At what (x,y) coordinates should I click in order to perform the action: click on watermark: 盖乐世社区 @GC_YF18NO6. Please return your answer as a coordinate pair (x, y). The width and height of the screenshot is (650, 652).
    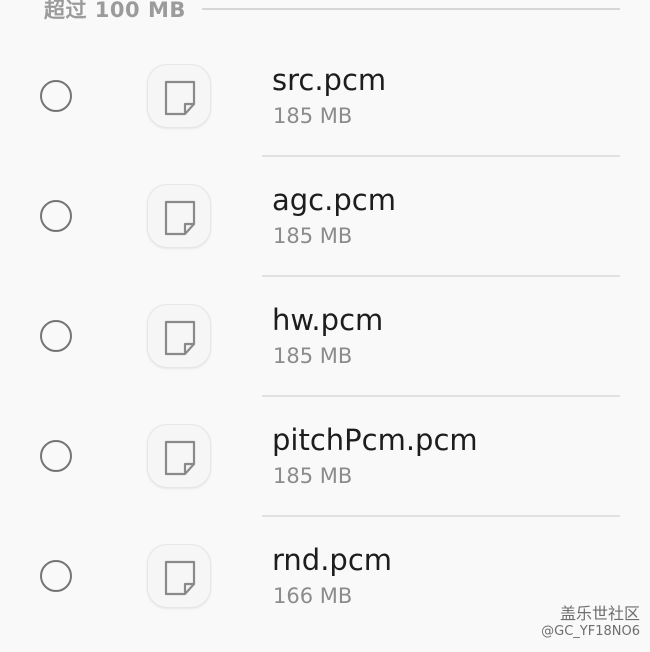
    Looking at the image, I should click on (590, 622).